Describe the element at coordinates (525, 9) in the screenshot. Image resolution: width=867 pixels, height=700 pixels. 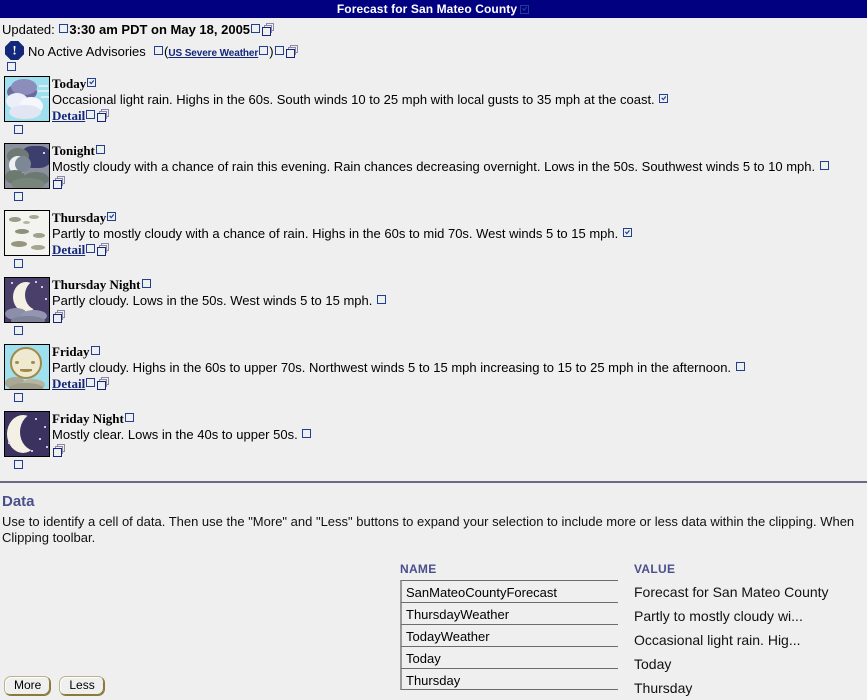
I see `title-box-glyph-icon` at that location.